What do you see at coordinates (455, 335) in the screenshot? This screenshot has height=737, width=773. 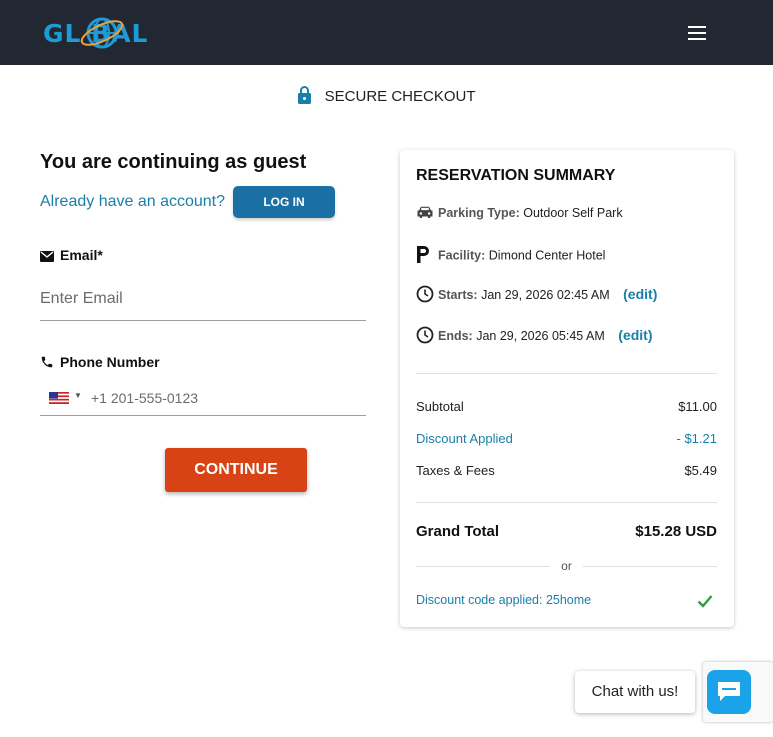 I see `ends-label: Ends:` at bounding box center [455, 335].